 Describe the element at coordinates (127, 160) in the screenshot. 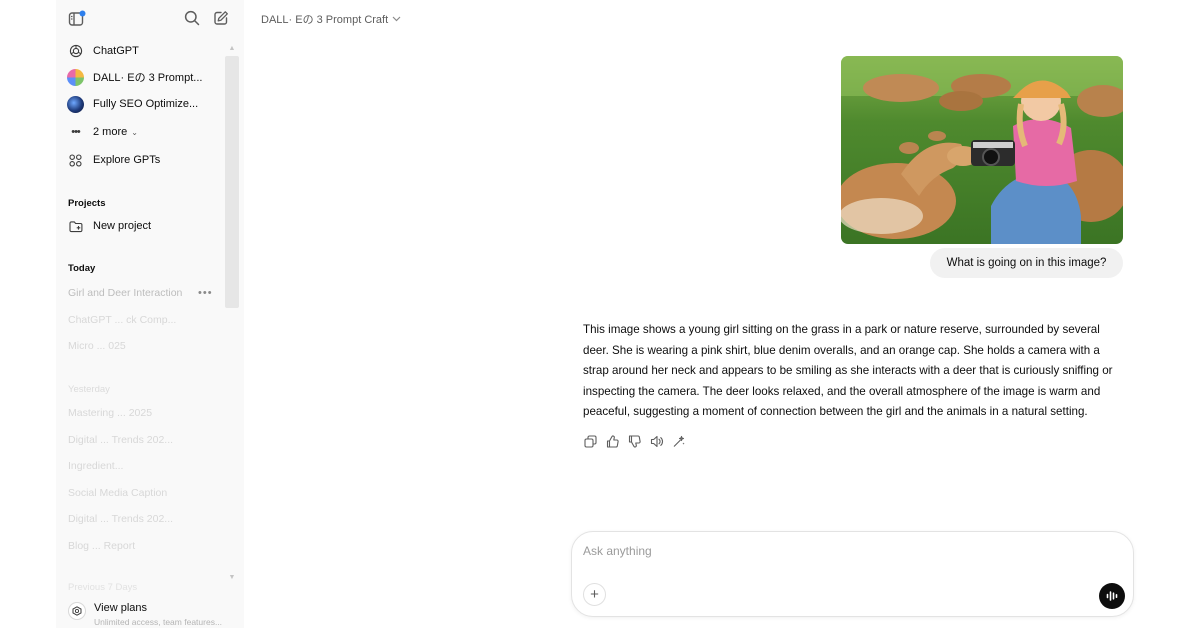

I see `sidebar-item-label: Explore GPTs` at that location.